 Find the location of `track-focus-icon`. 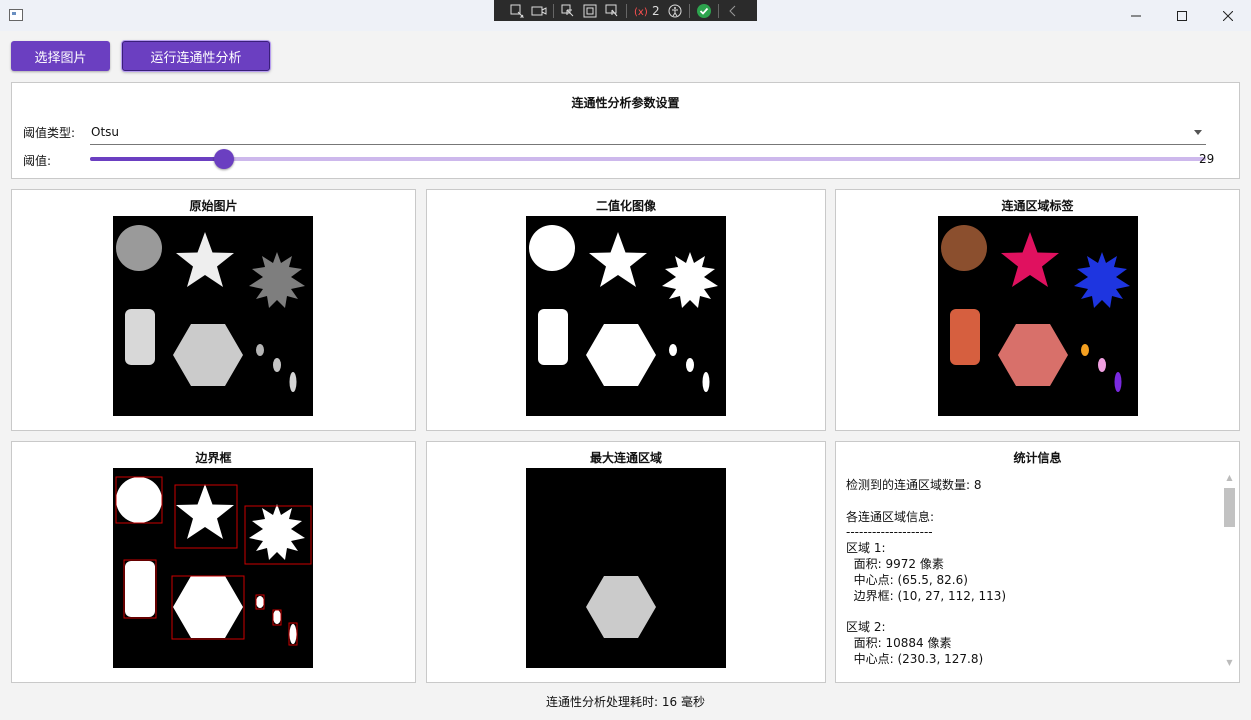

track-focus-icon is located at coordinates (612, 11).